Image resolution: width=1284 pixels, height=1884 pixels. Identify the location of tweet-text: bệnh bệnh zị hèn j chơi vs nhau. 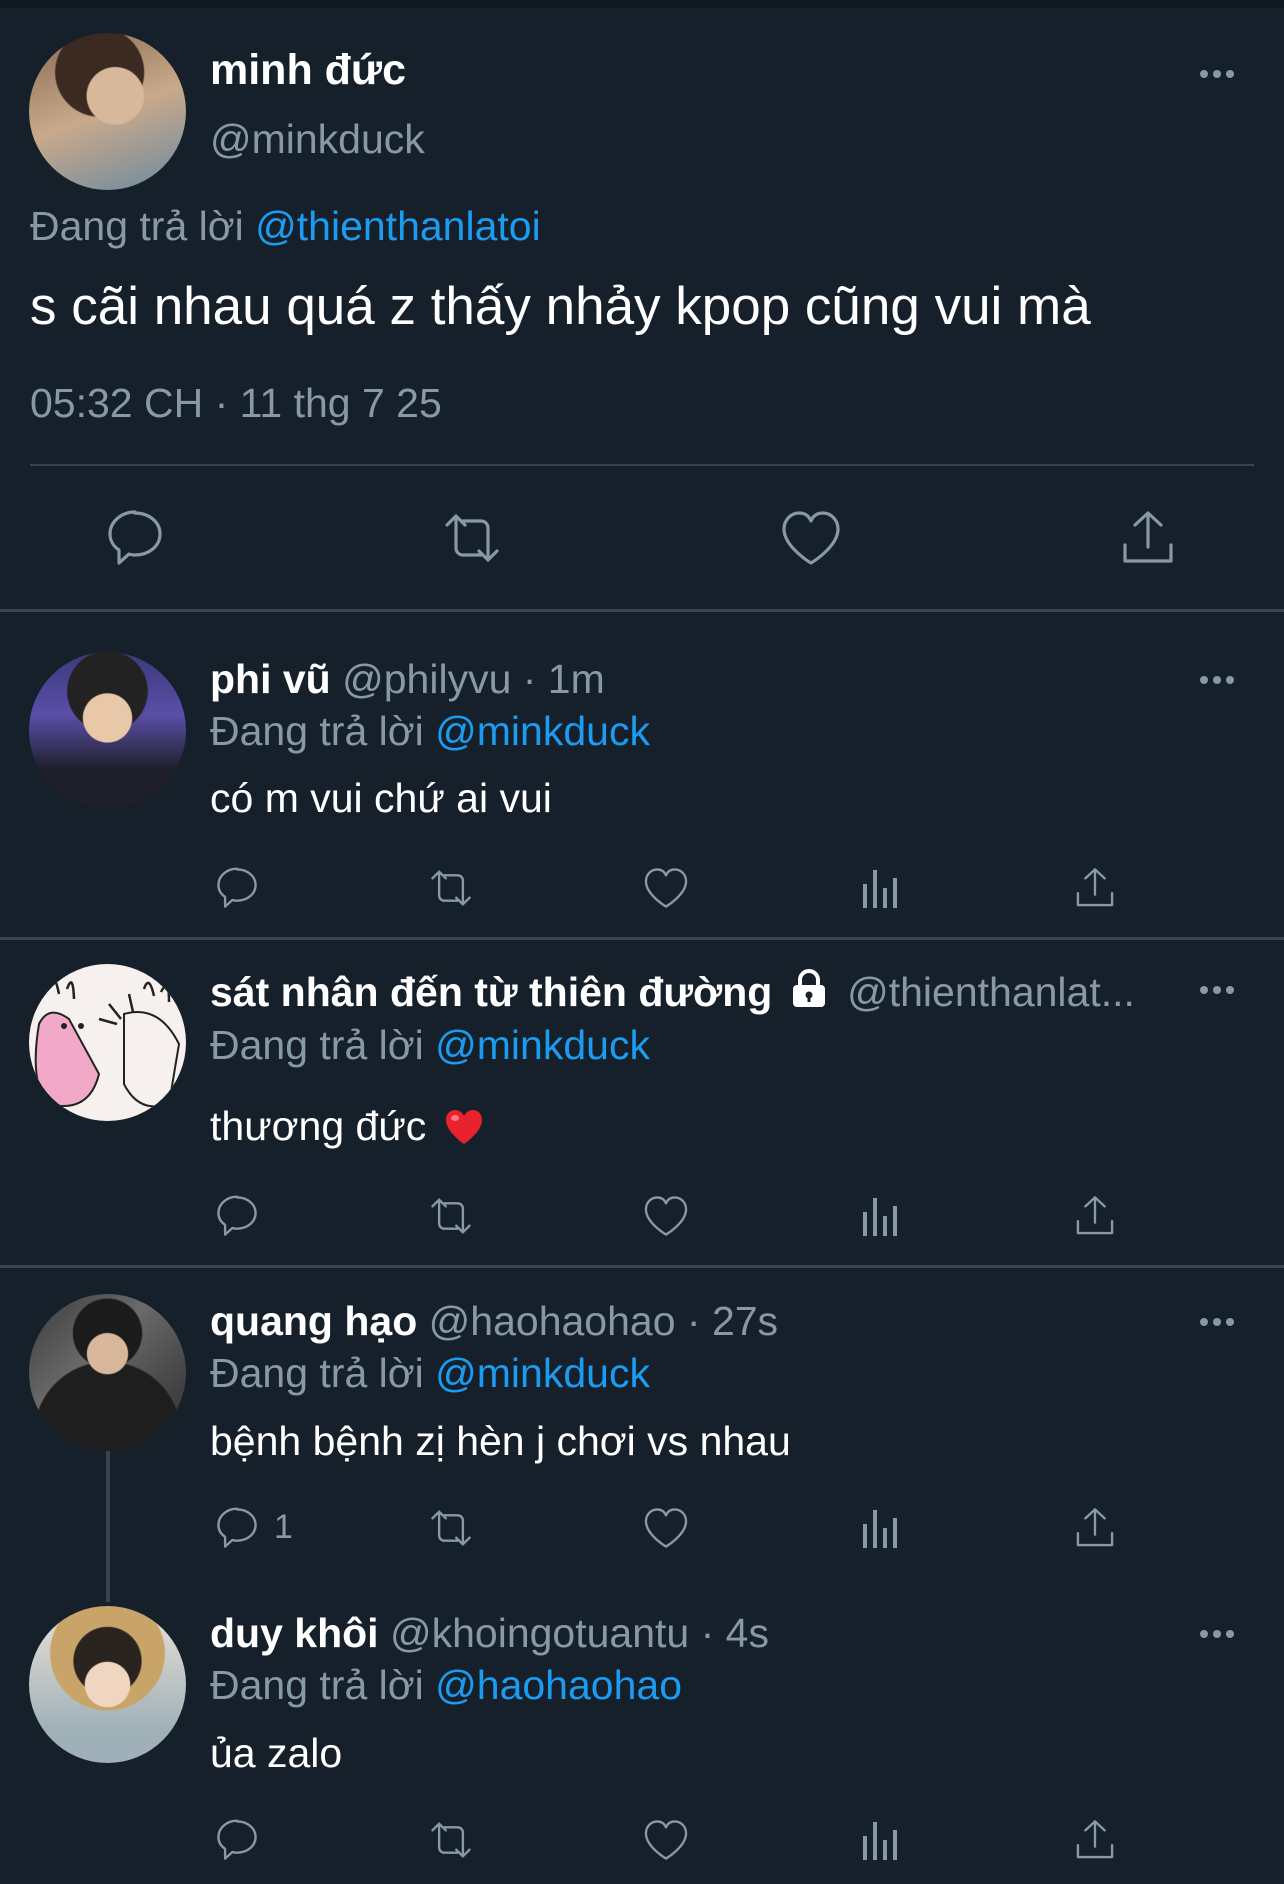
(500, 1441).